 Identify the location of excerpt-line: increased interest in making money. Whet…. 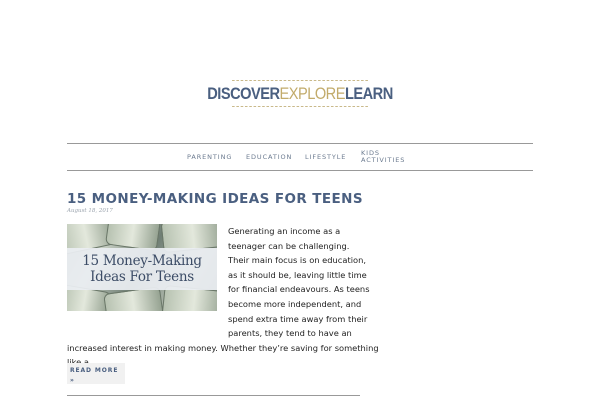
(223, 347).